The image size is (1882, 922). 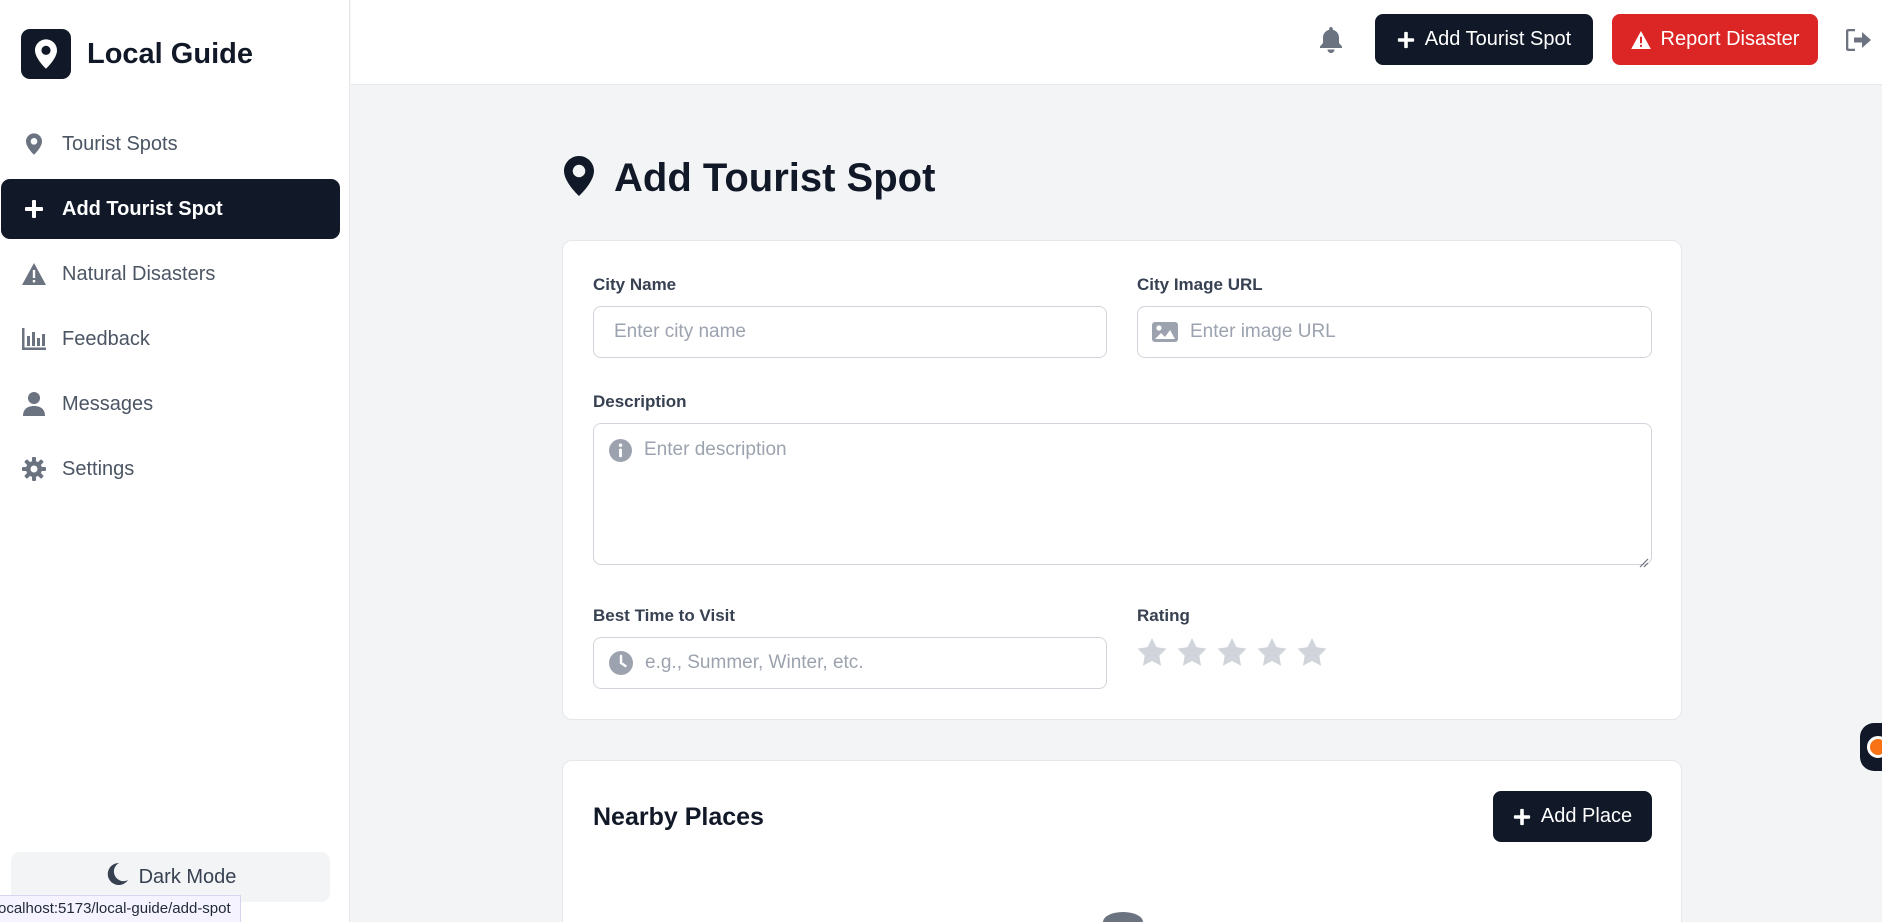 I want to click on best-time-label: Best Time to Visit, so click(x=664, y=615).